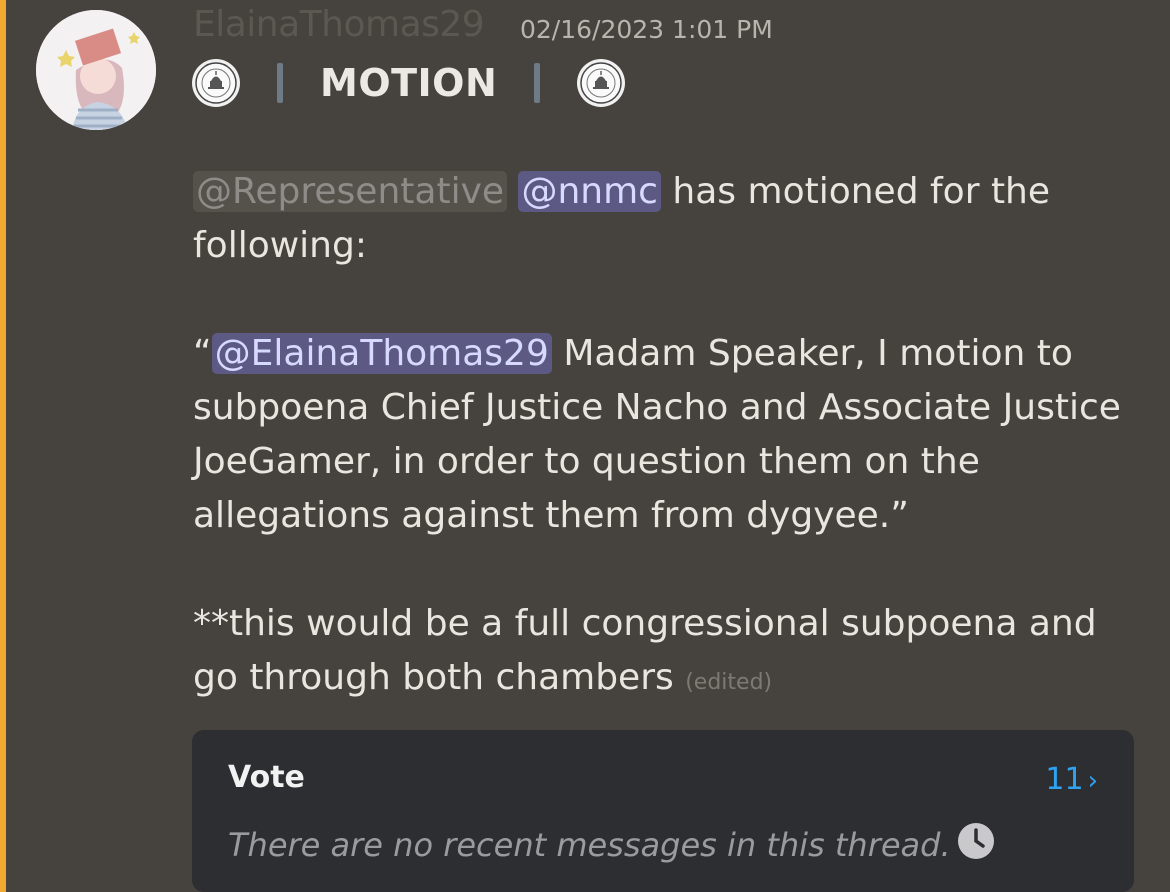  I want to click on motion-header: MOTION, so click(409, 83).